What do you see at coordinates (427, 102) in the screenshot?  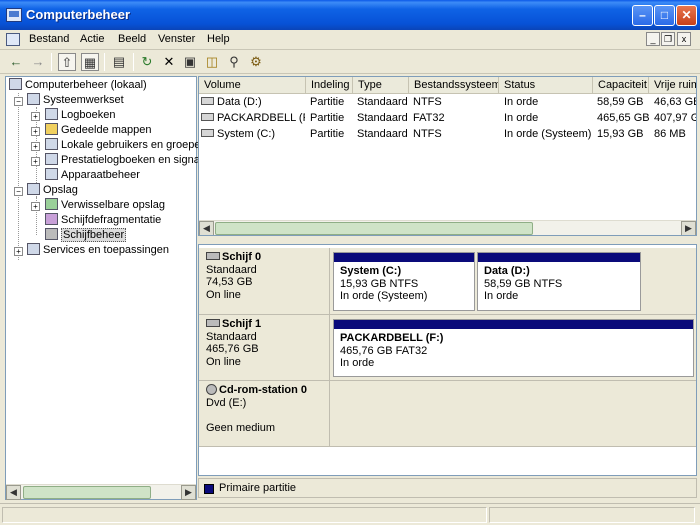 I see `volume-row-filesystem: NTFS` at bounding box center [427, 102].